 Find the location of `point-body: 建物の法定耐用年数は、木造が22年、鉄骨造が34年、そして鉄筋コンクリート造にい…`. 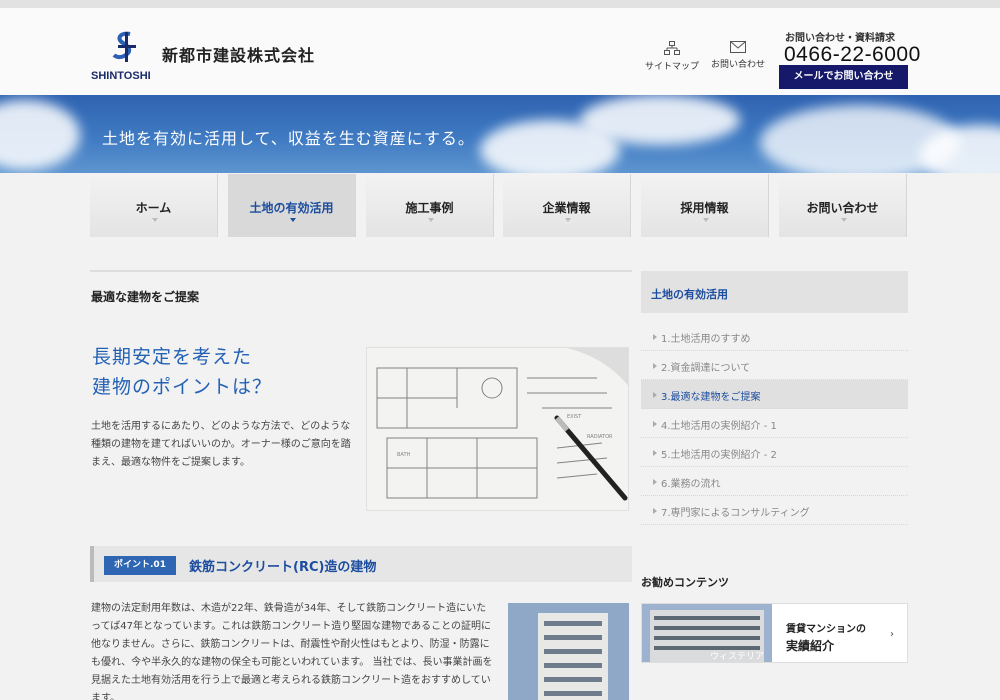

point-body: 建物の法定耐用年数は、木造が22年、鉄骨造が34年、そして鉄筋コンクリート造にい… is located at coordinates (292, 651).